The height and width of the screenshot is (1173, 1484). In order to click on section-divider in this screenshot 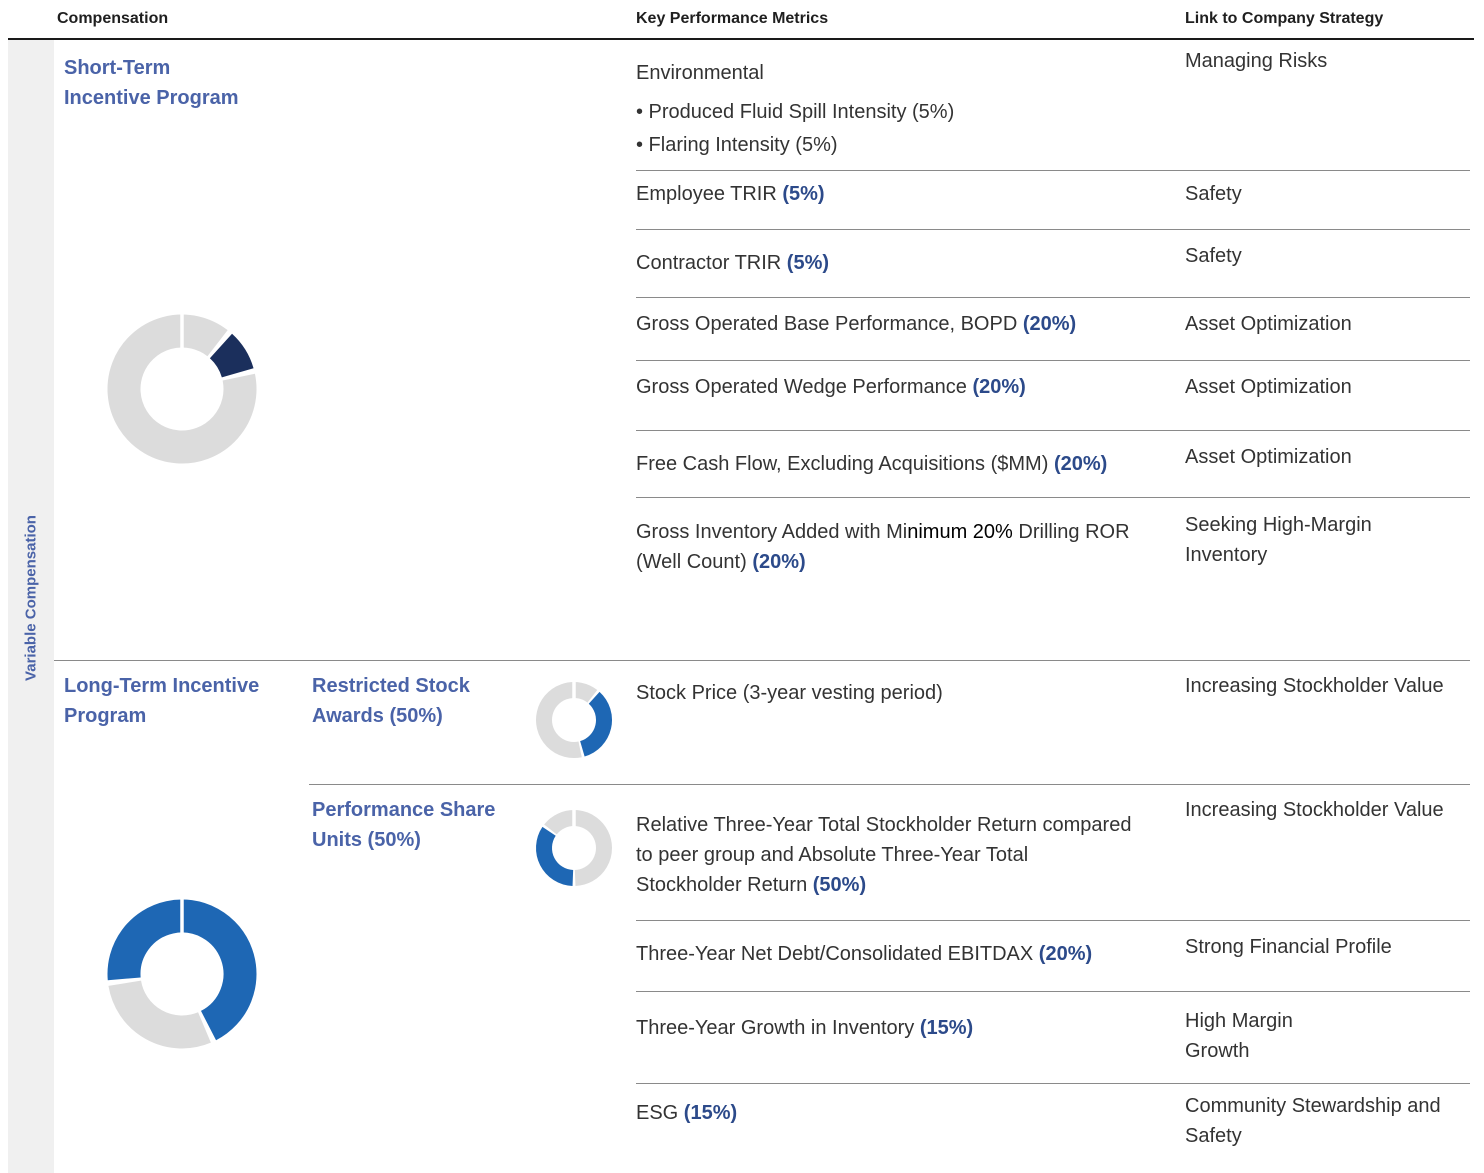, I will do `click(762, 660)`.